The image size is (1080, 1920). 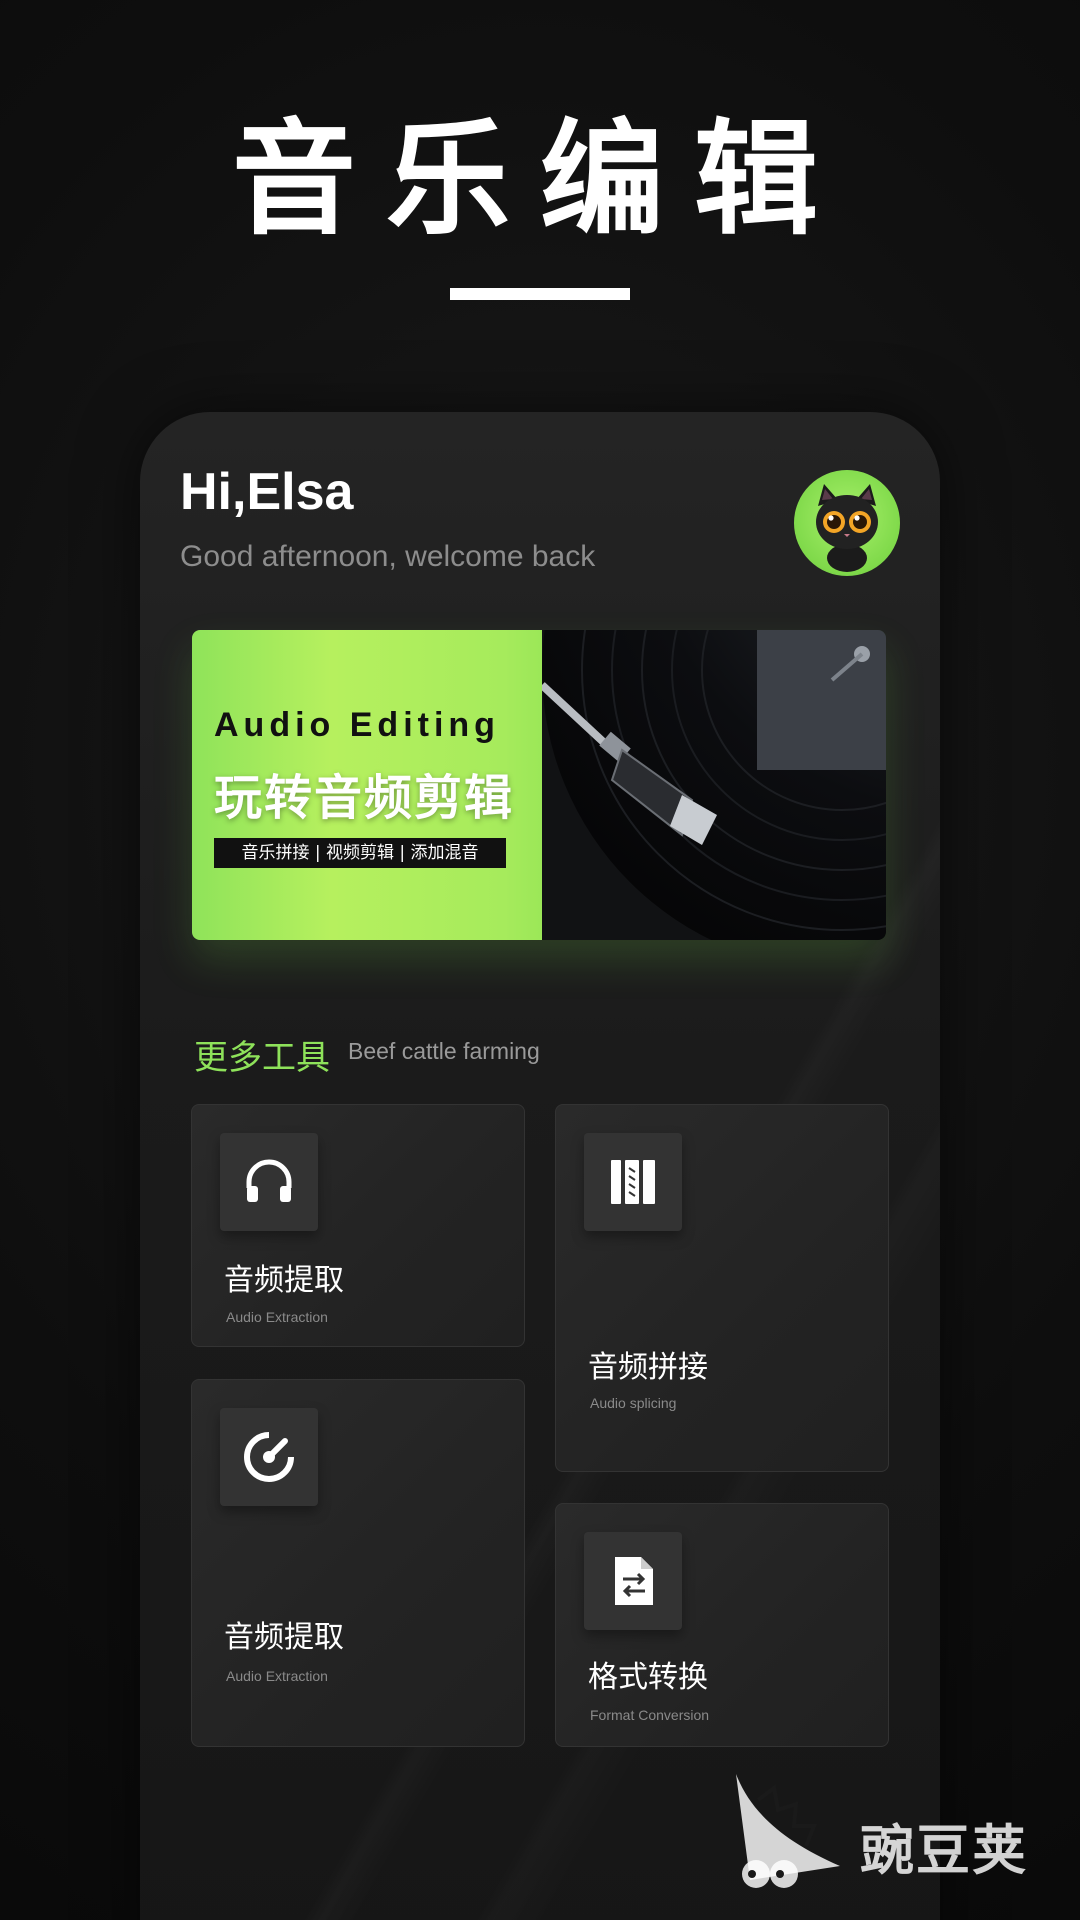 I want to click on tools-section-subtitle: Beef cattle farming, so click(x=444, y=1051).